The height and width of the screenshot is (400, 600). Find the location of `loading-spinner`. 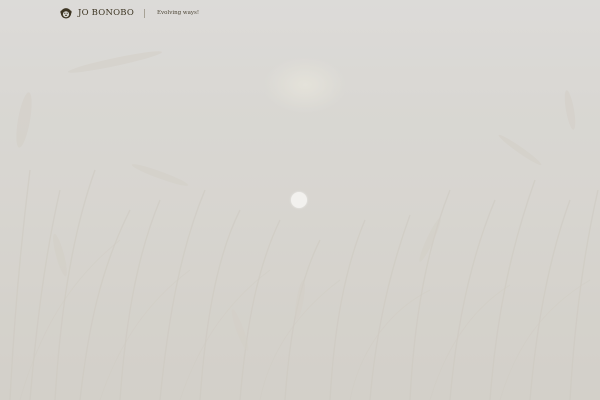

loading-spinner is located at coordinates (299, 200).